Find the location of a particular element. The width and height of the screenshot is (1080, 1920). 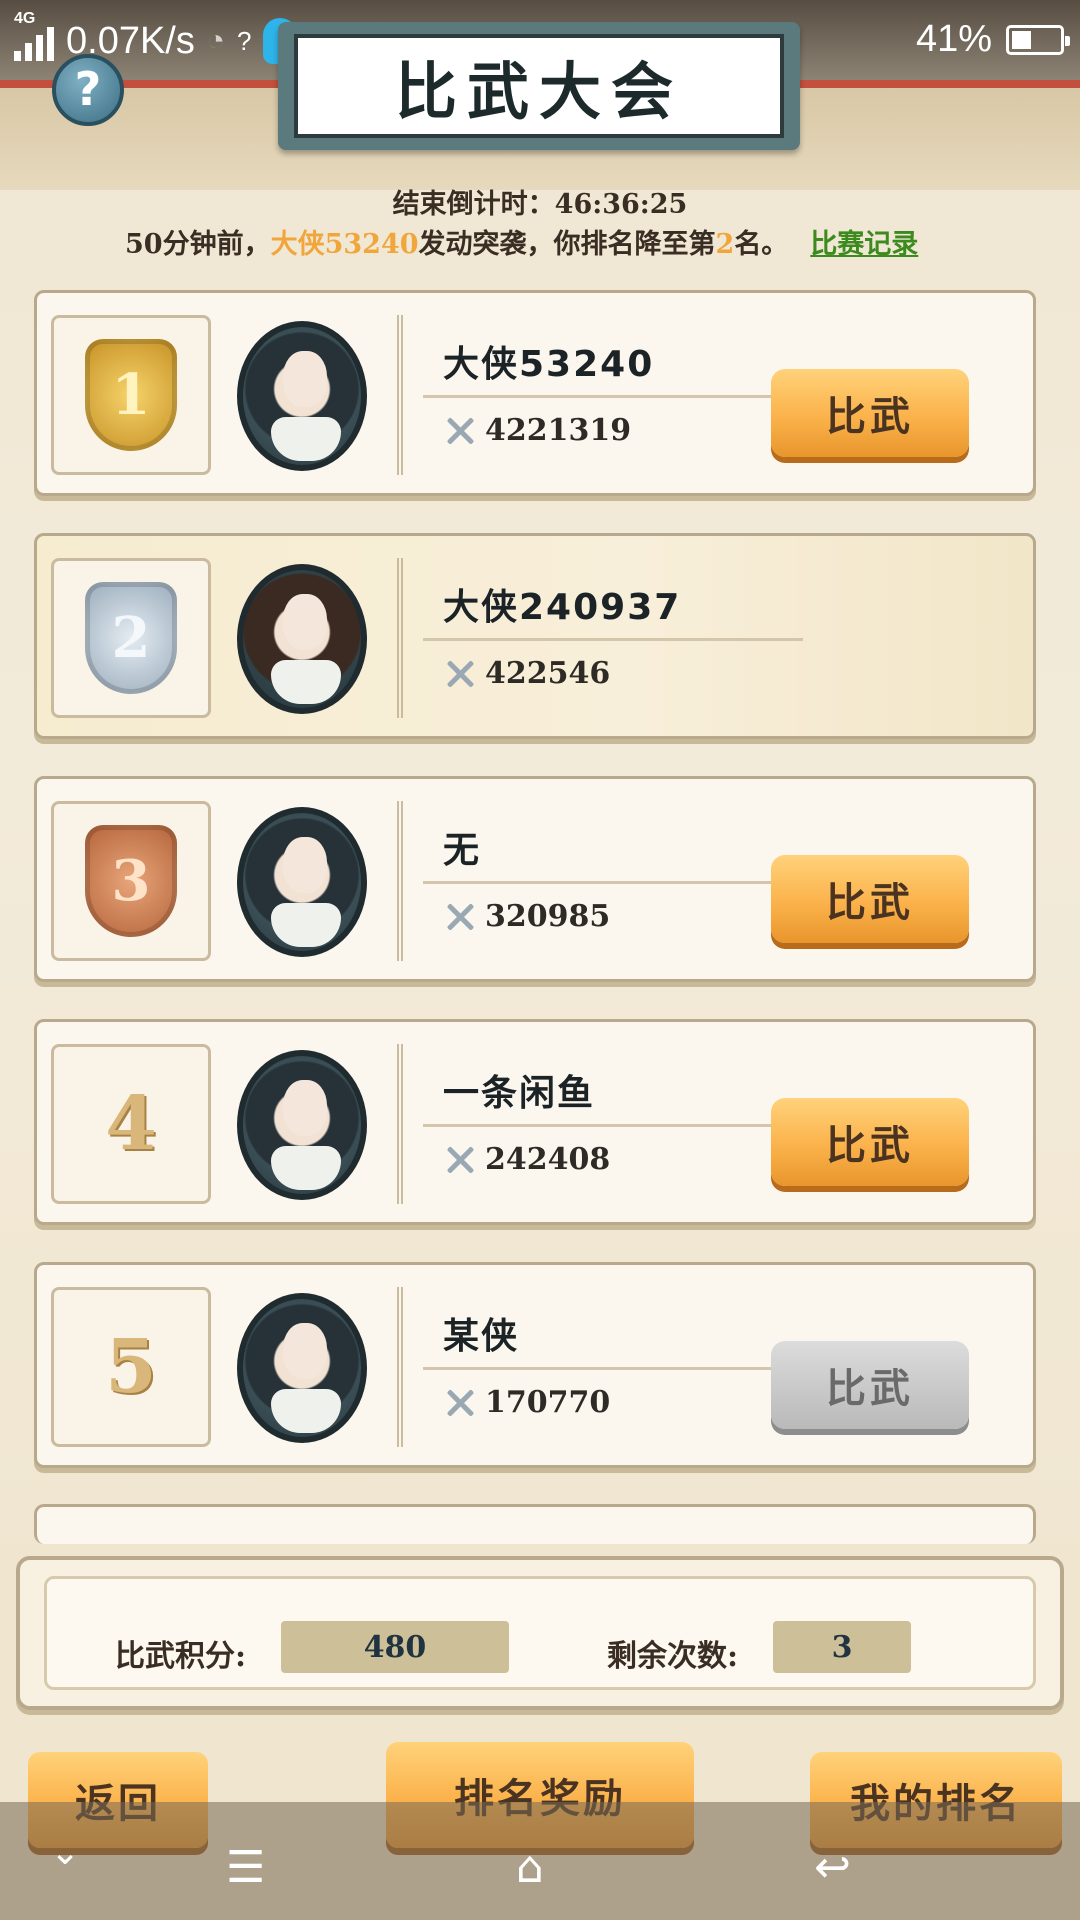

rank-box: 5 is located at coordinates (131, 1367).